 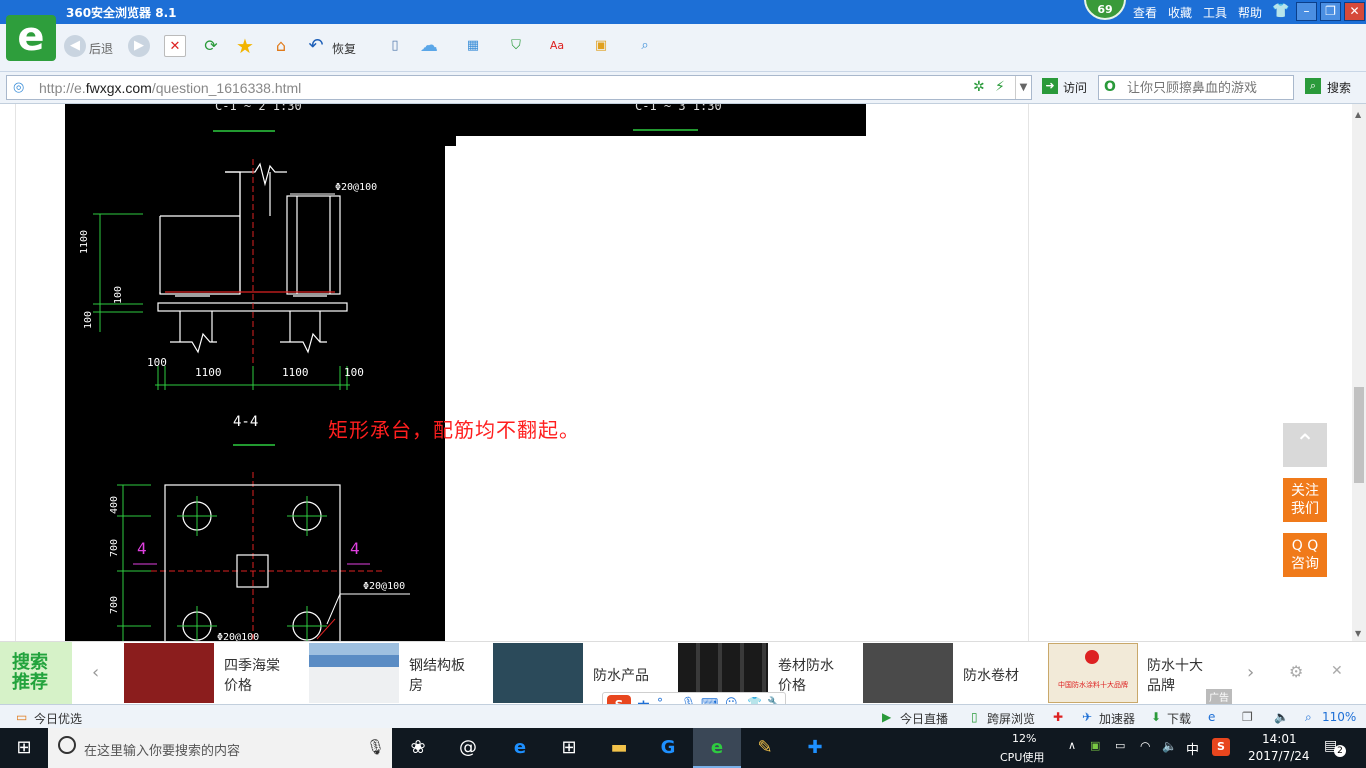 I want to click on restore-button: ❐, so click(x=1330, y=11).